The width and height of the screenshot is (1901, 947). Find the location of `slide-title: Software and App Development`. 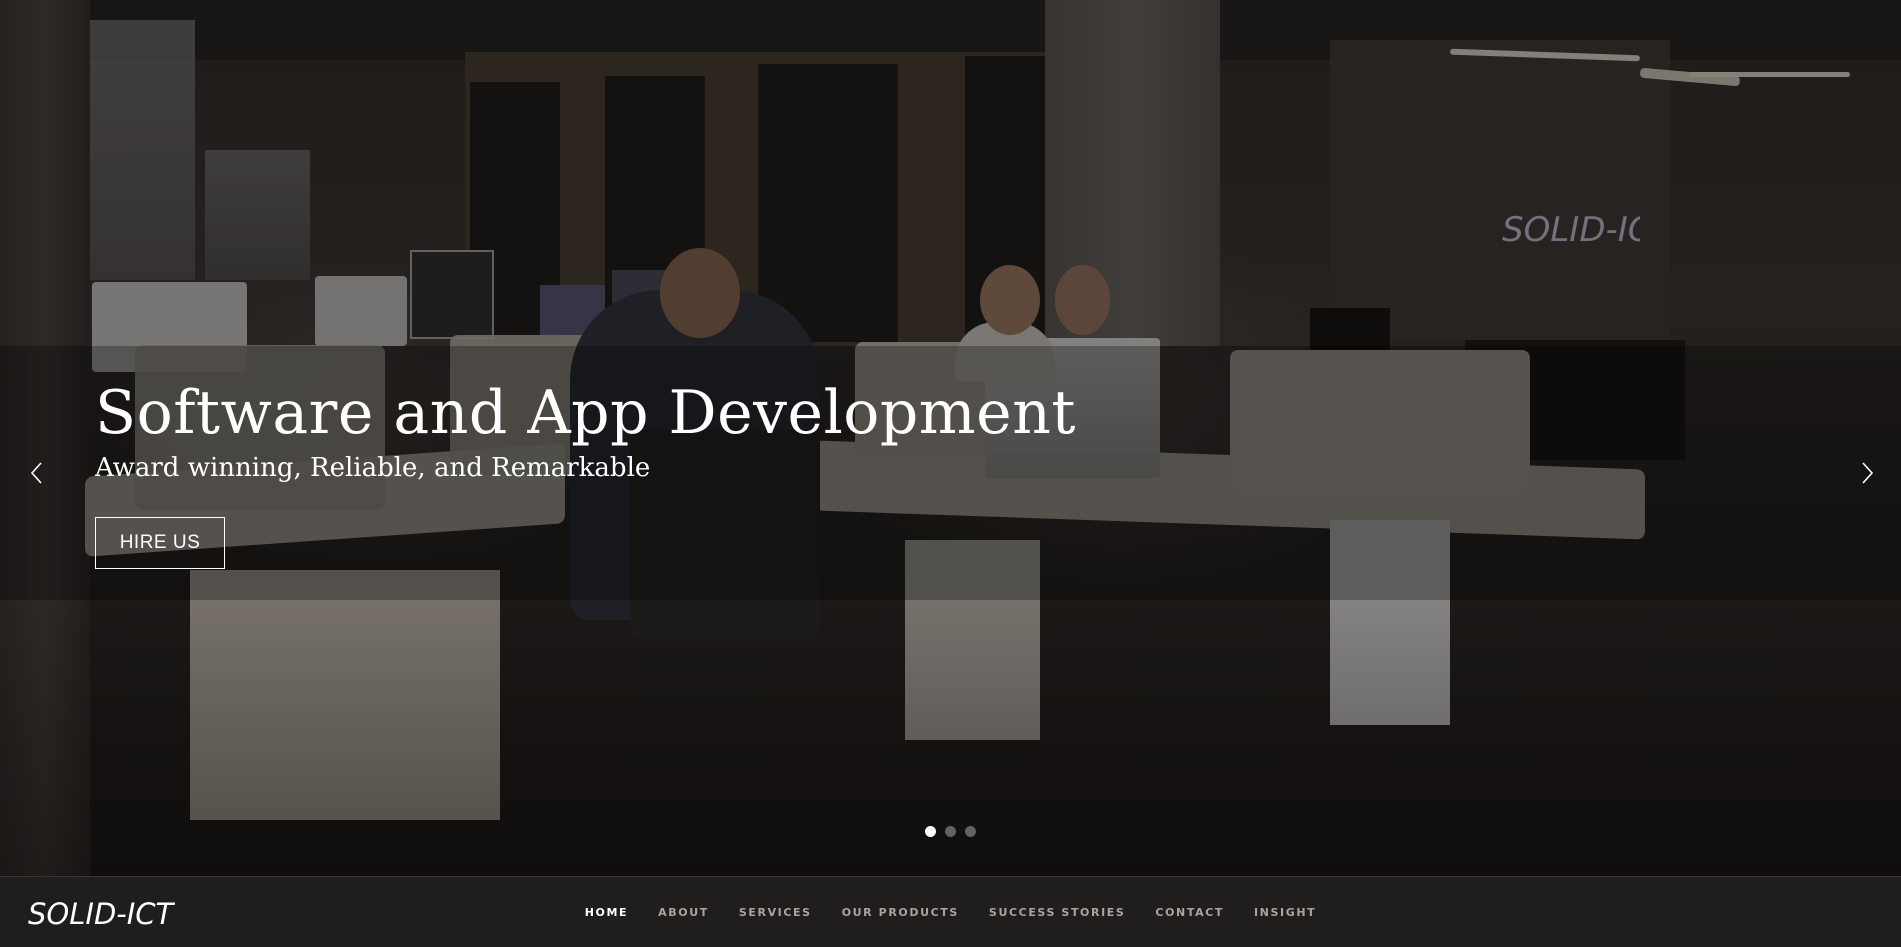

slide-title: Software and App Development is located at coordinates (585, 413).